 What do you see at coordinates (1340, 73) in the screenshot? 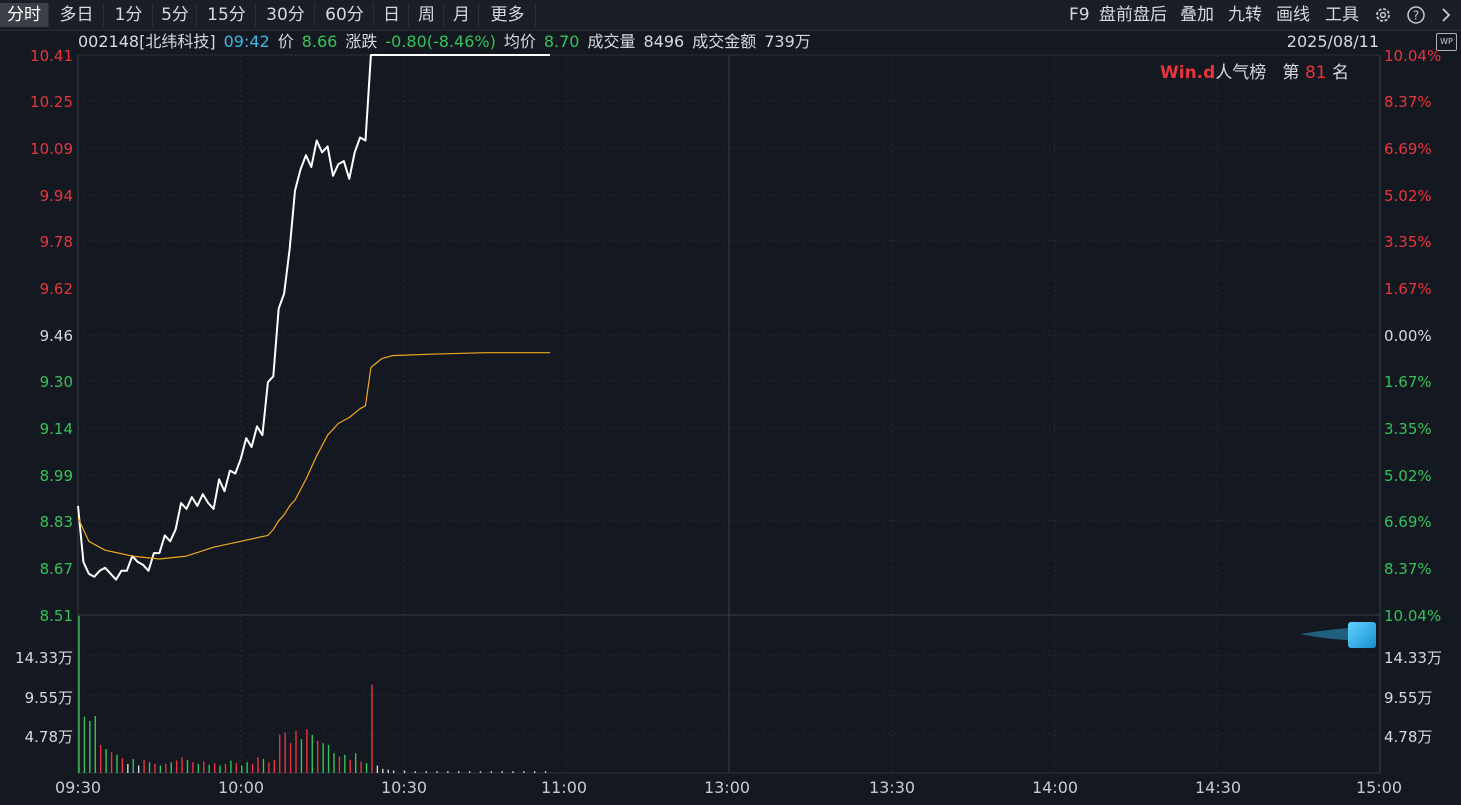
I see `rank-suffix: 名` at bounding box center [1340, 73].